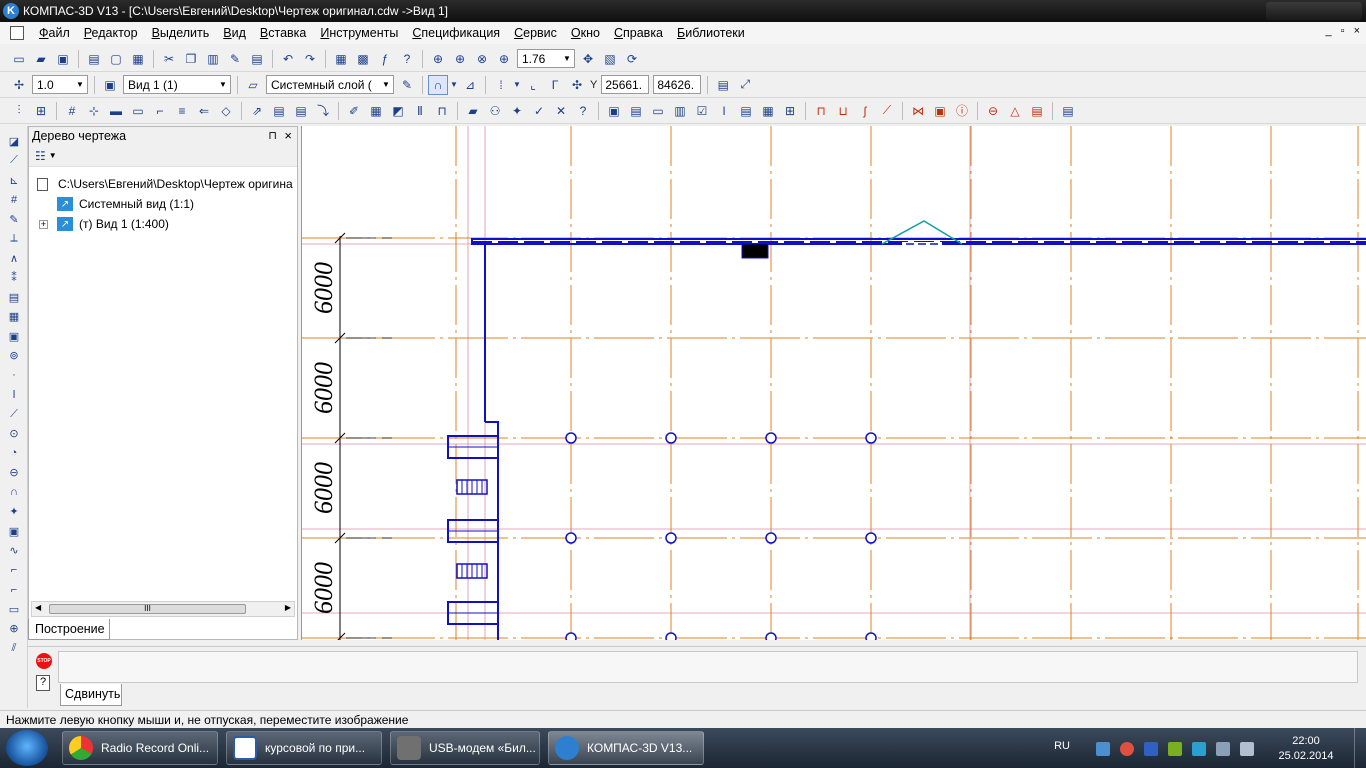 The image size is (1366, 768). I want to click on info-circle-icon: ⓘ, so click(962, 111).